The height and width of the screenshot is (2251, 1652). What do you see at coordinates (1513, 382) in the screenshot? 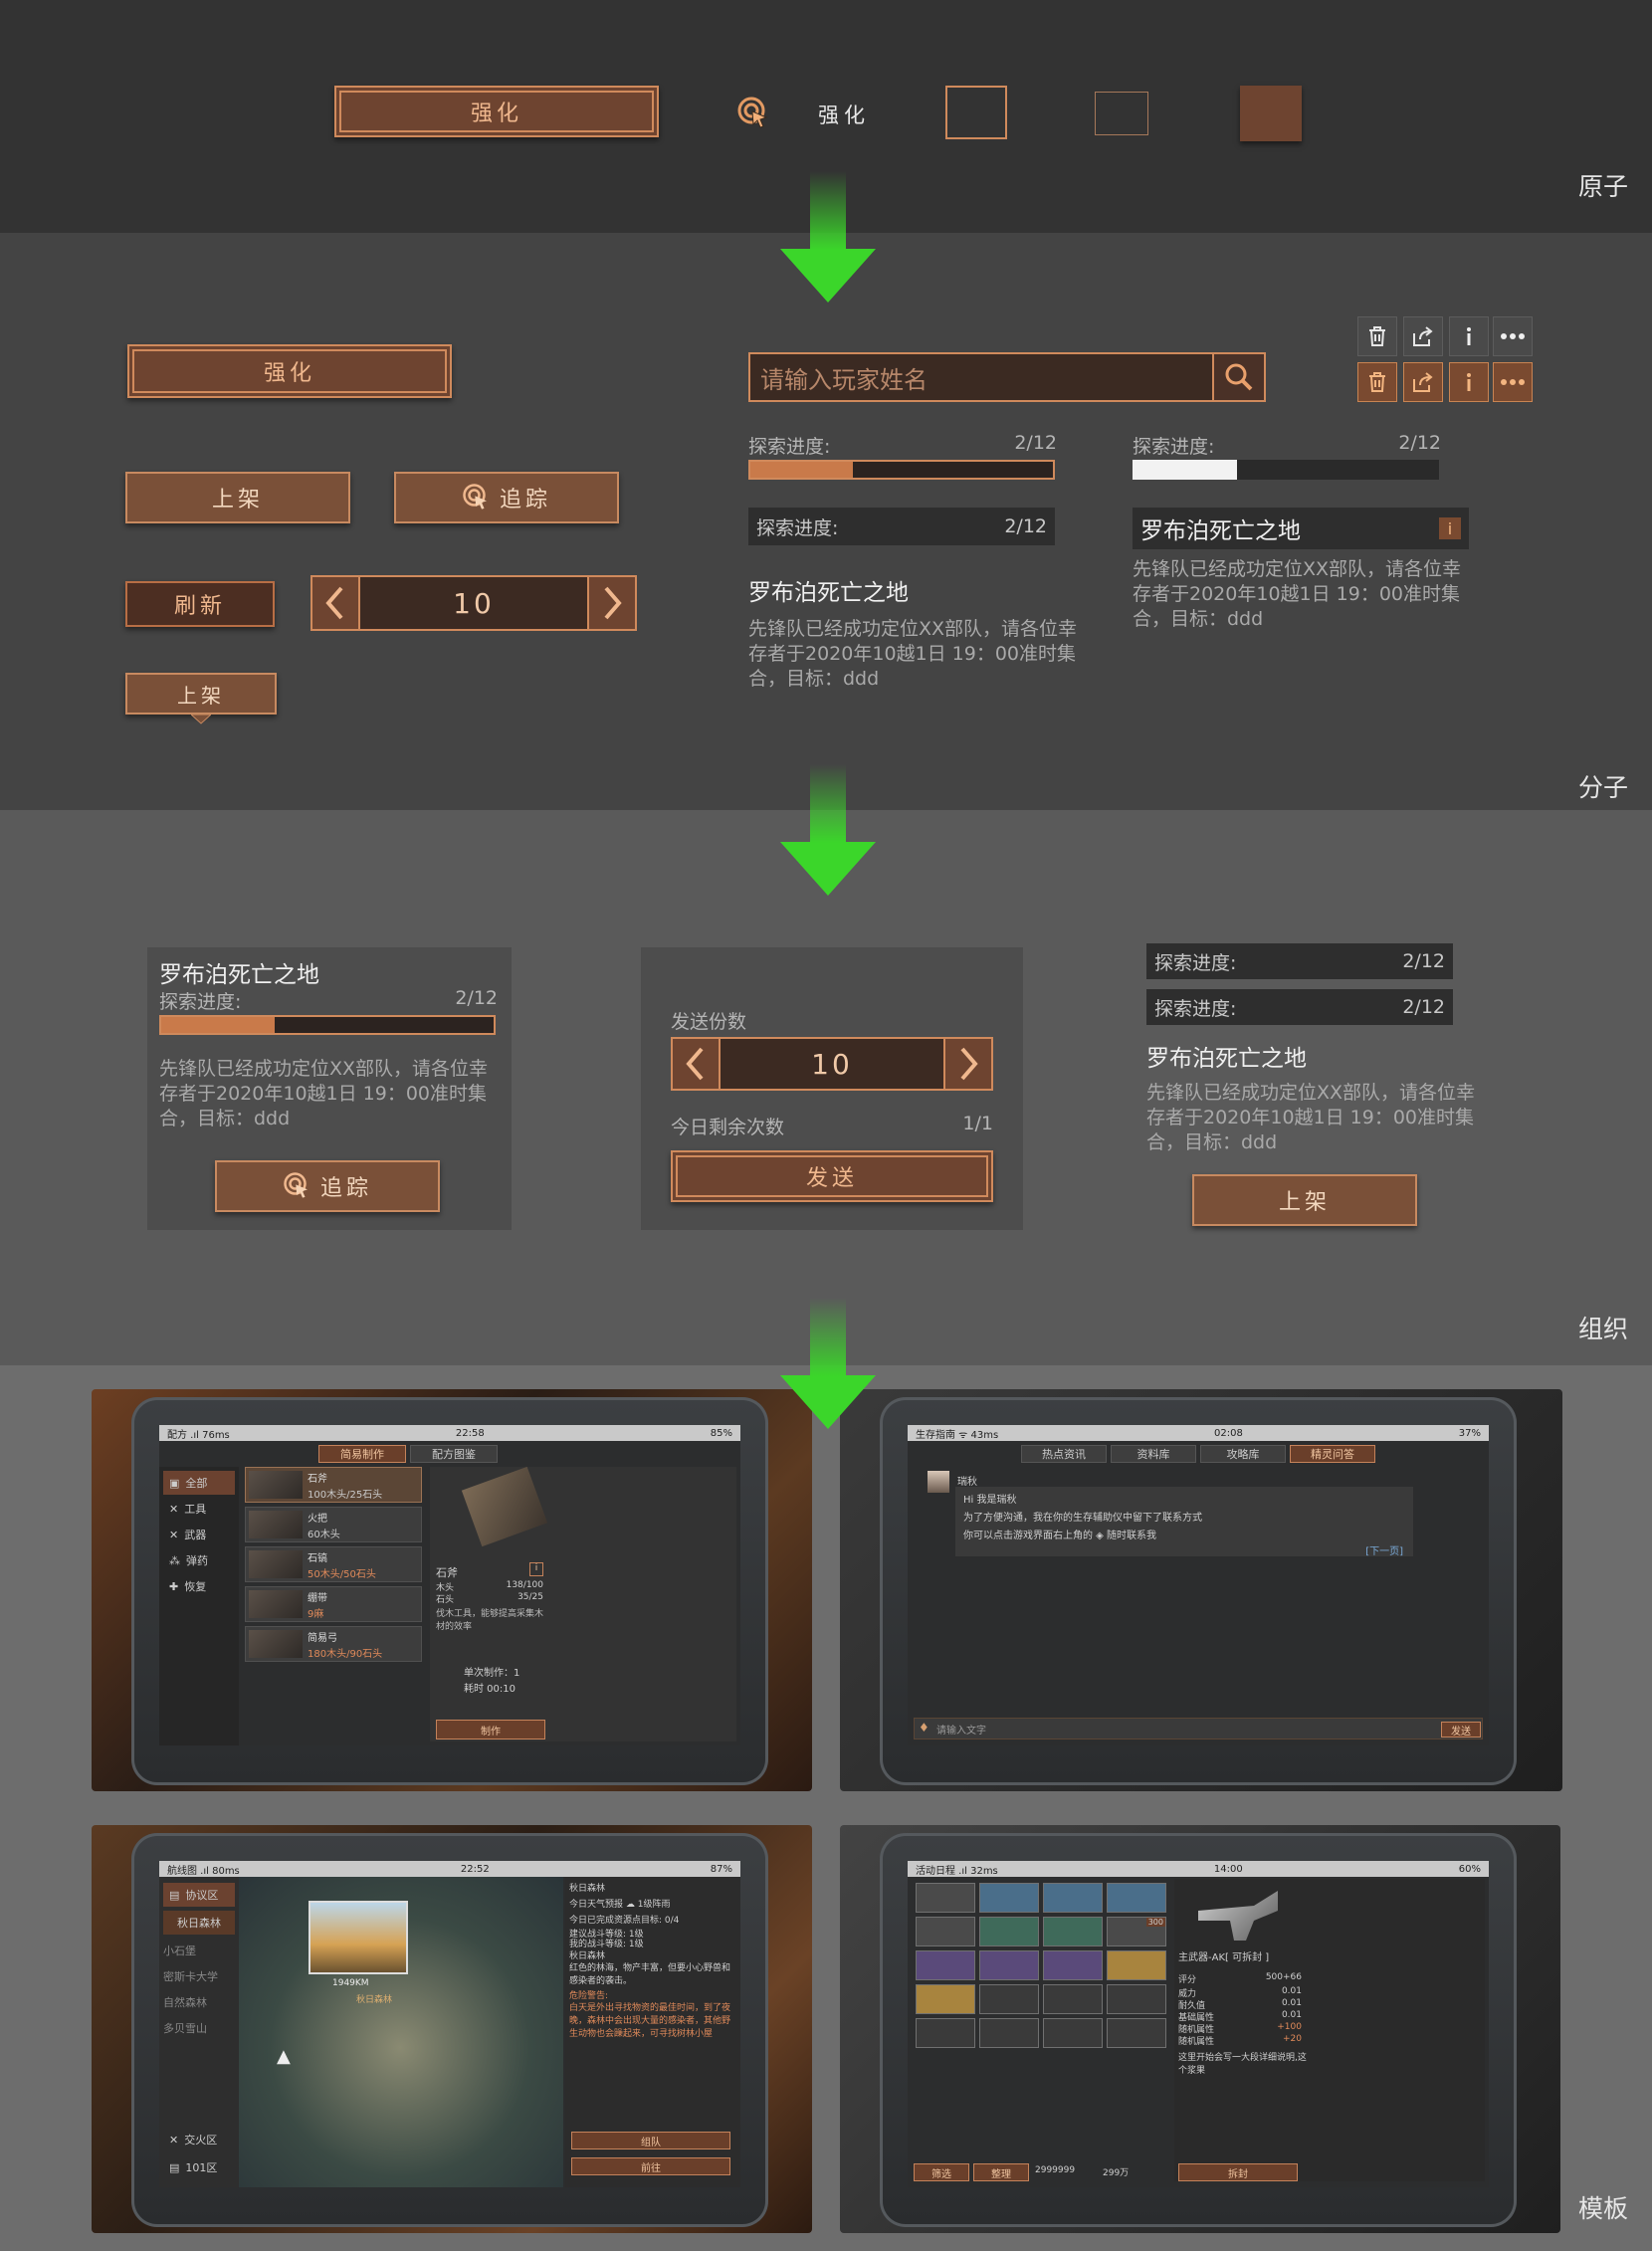
I see `more-button-active` at bounding box center [1513, 382].